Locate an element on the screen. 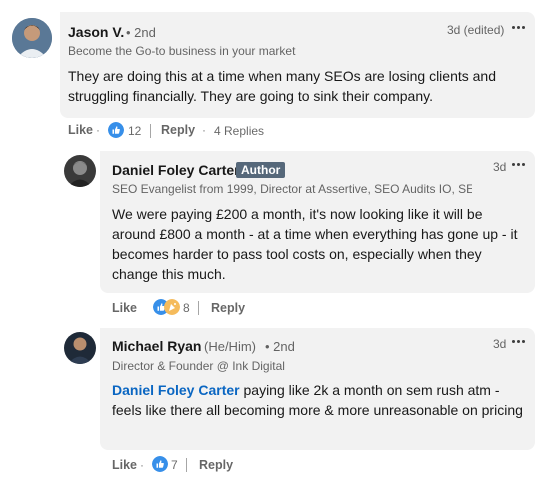 The height and width of the screenshot is (478, 547). author-badge: Author is located at coordinates (261, 170).